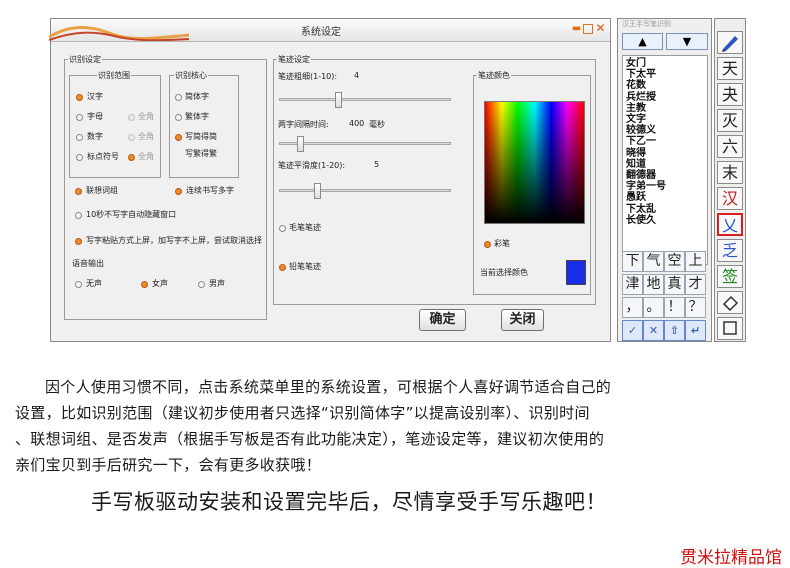 Image resolution: width=790 pixels, height=568 pixels. Describe the element at coordinates (201, 284) in the screenshot. I see `voice-male-radio` at that location.